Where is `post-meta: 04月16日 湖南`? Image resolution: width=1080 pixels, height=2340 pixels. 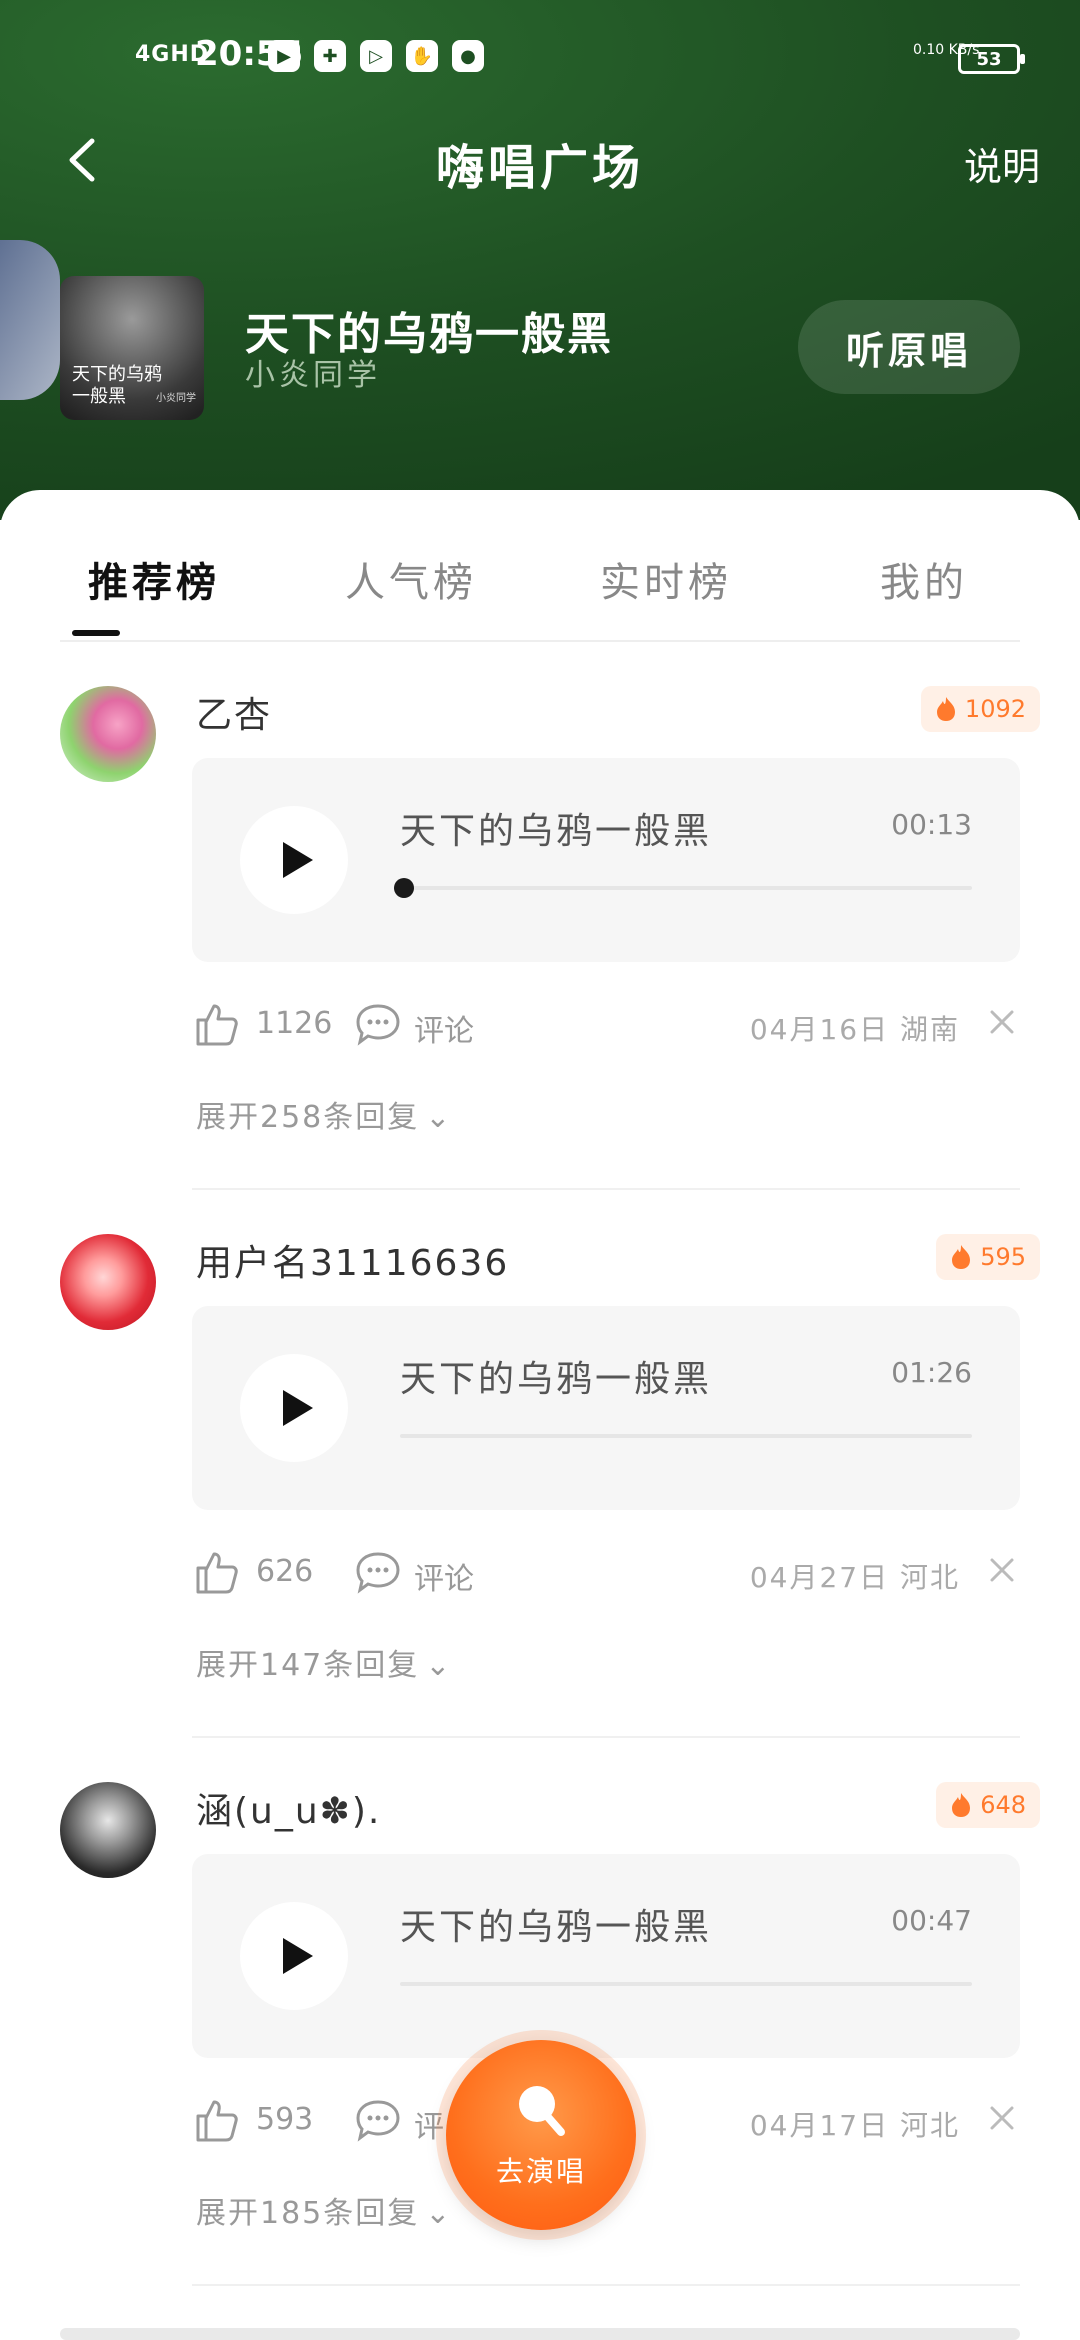 post-meta: 04月16日 湖南 is located at coordinates (854, 1029).